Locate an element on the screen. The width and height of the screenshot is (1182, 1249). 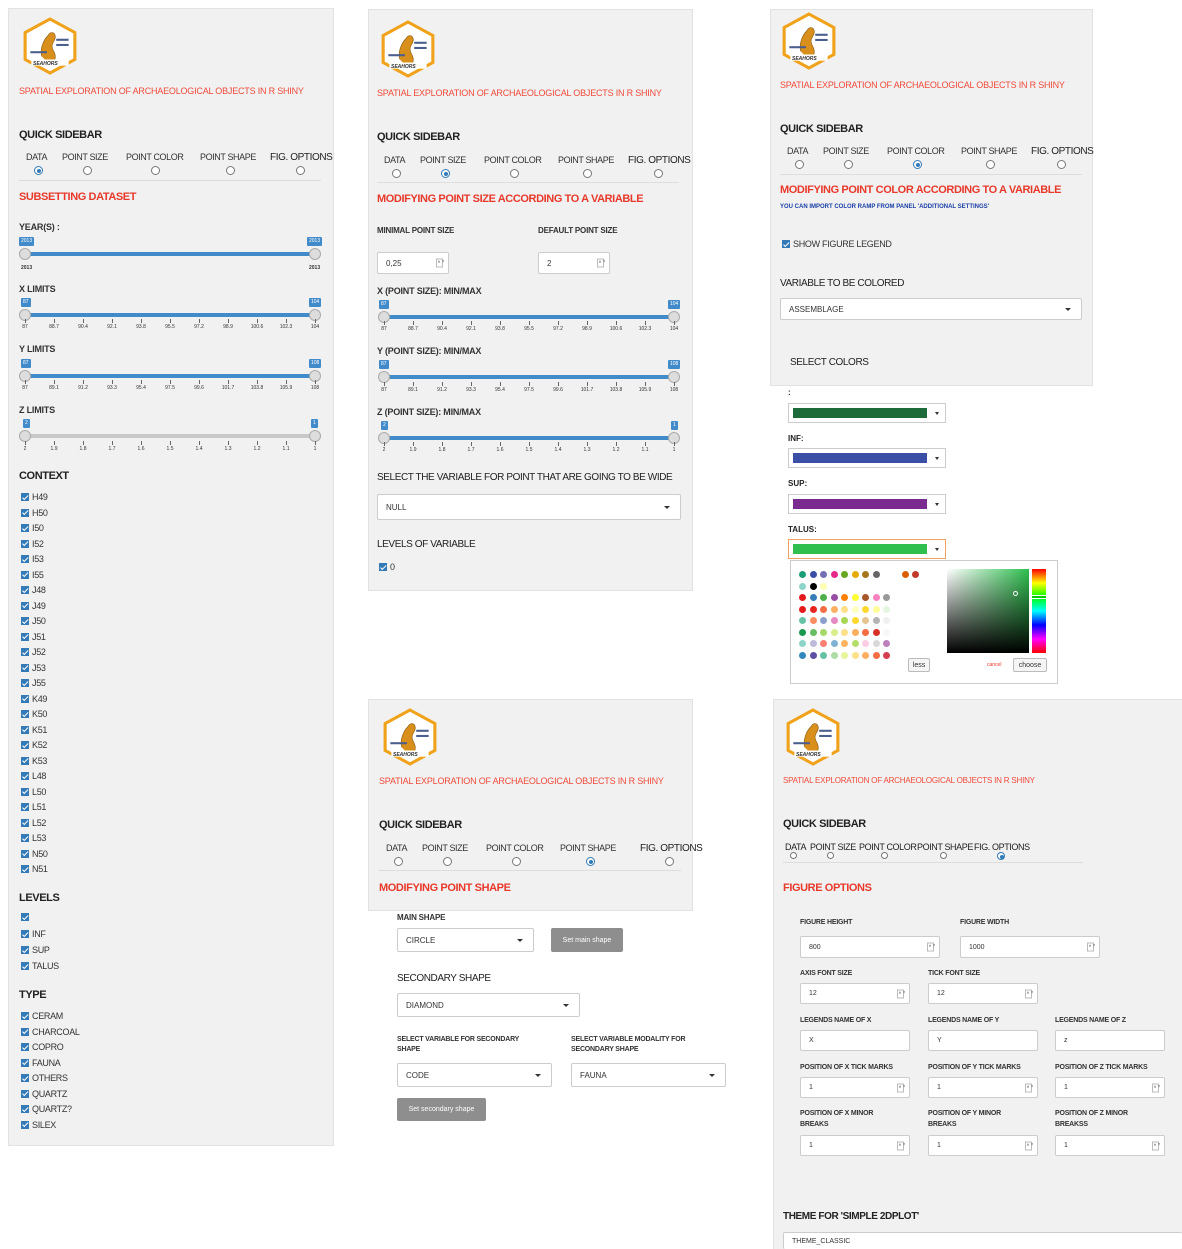
checkbox-item: J51 is located at coordinates (33, 637).